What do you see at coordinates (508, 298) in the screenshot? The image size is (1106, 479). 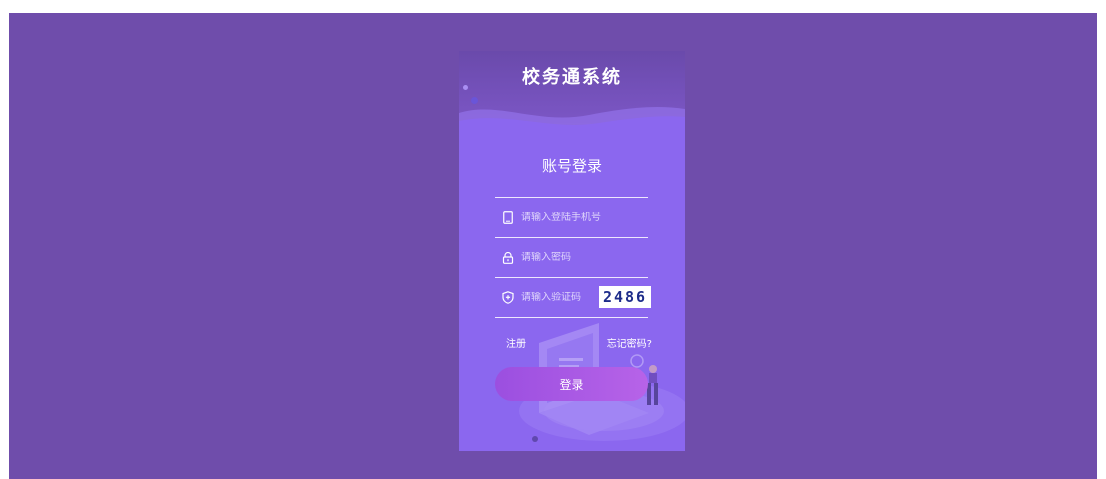 I see `shield-icon` at bounding box center [508, 298].